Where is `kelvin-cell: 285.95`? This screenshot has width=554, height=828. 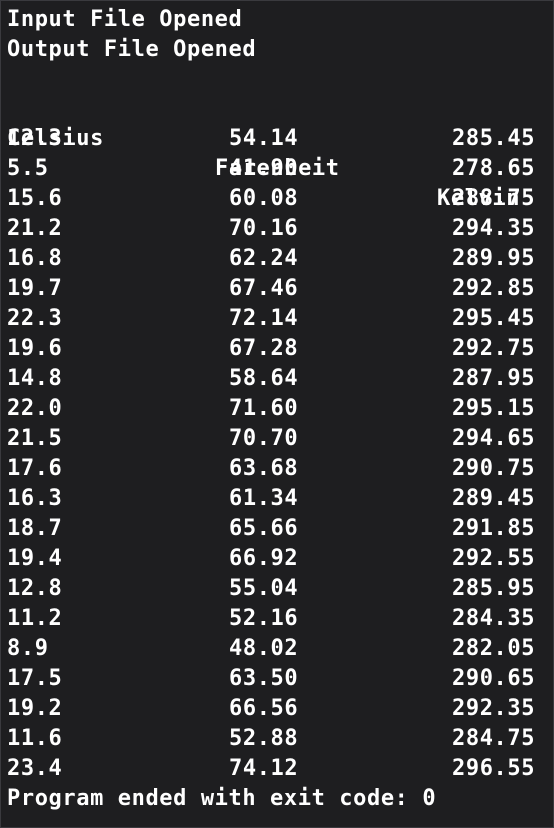 kelvin-cell: 285.95 is located at coordinates (494, 588).